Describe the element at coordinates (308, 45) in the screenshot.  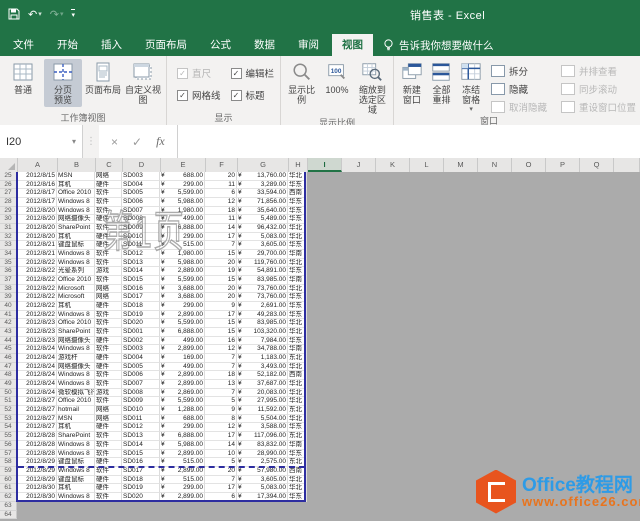
I see `tab-review: 审阅` at that location.